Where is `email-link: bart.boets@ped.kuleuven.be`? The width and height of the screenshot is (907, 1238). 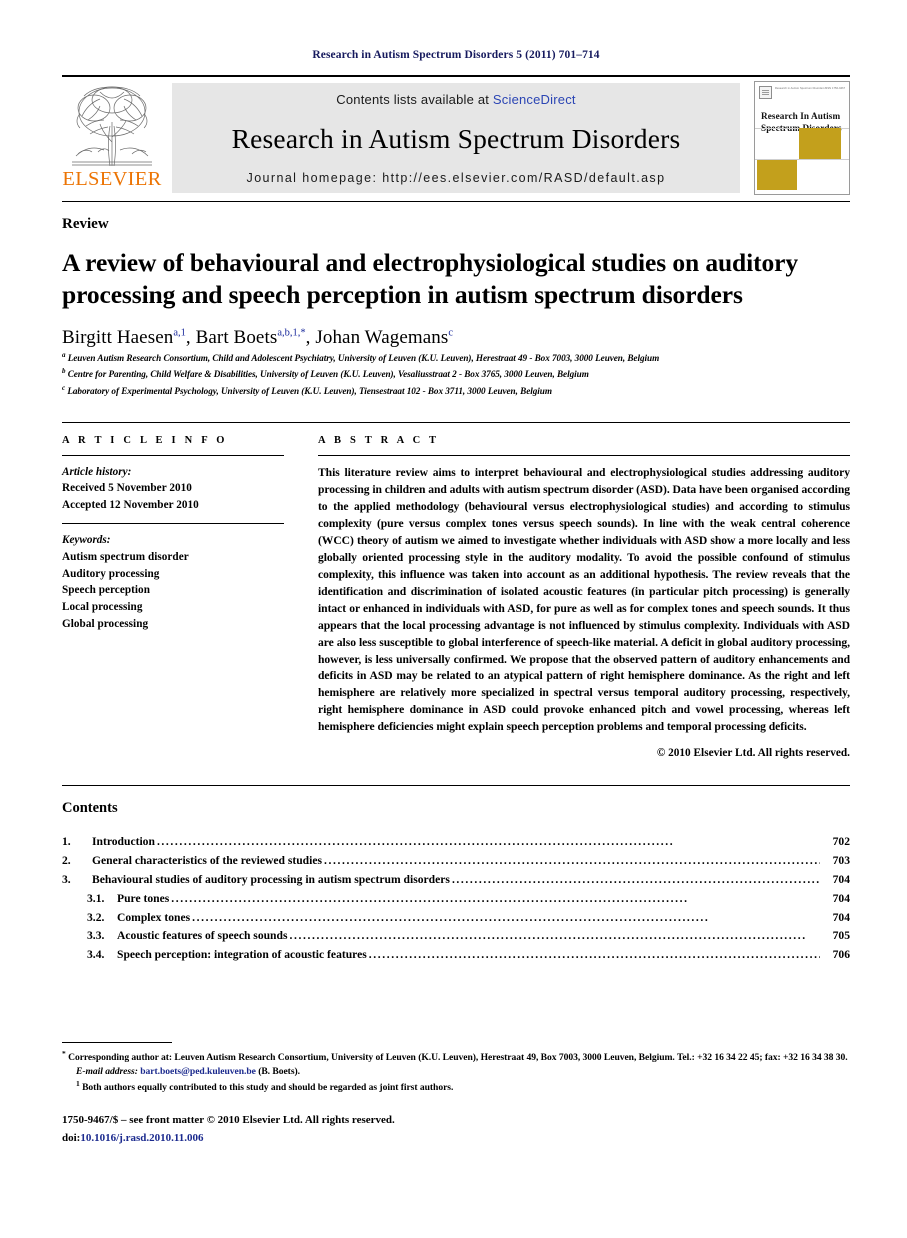
email-link: bart.boets@ped.kuleuven.be is located at coordinates (198, 1071).